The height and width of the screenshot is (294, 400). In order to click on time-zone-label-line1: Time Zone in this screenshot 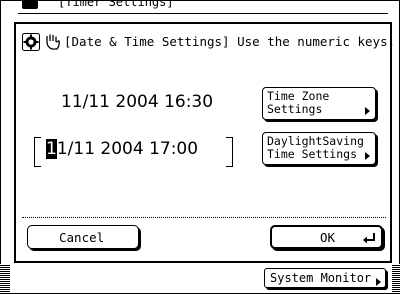, I will do `click(298, 96)`.